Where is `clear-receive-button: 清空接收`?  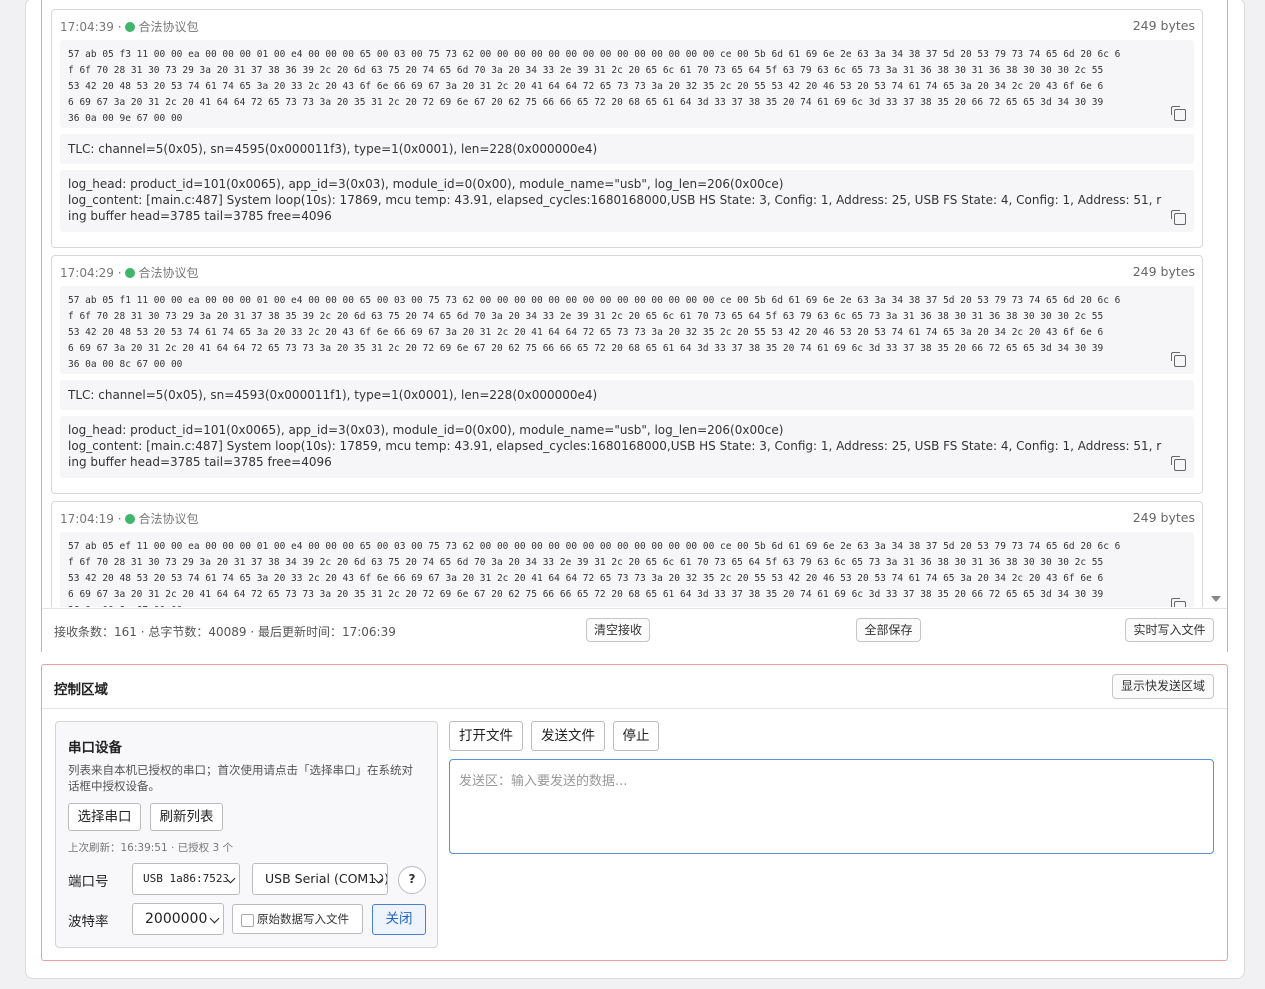
clear-receive-button: 清空接收 is located at coordinates (618, 630).